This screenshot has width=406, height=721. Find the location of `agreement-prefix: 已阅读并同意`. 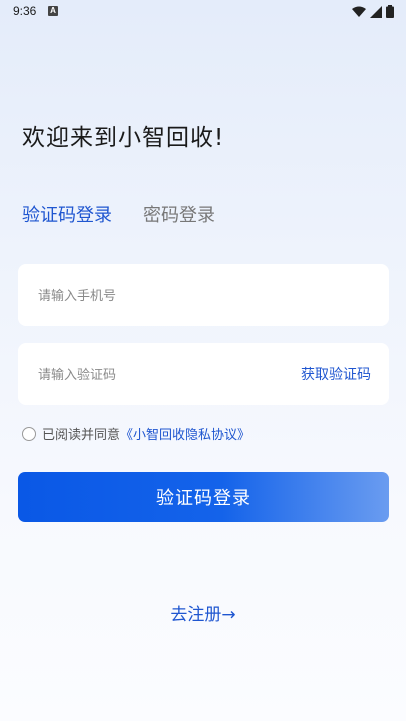

agreement-prefix: 已阅读并同意 is located at coordinates (81, 435).